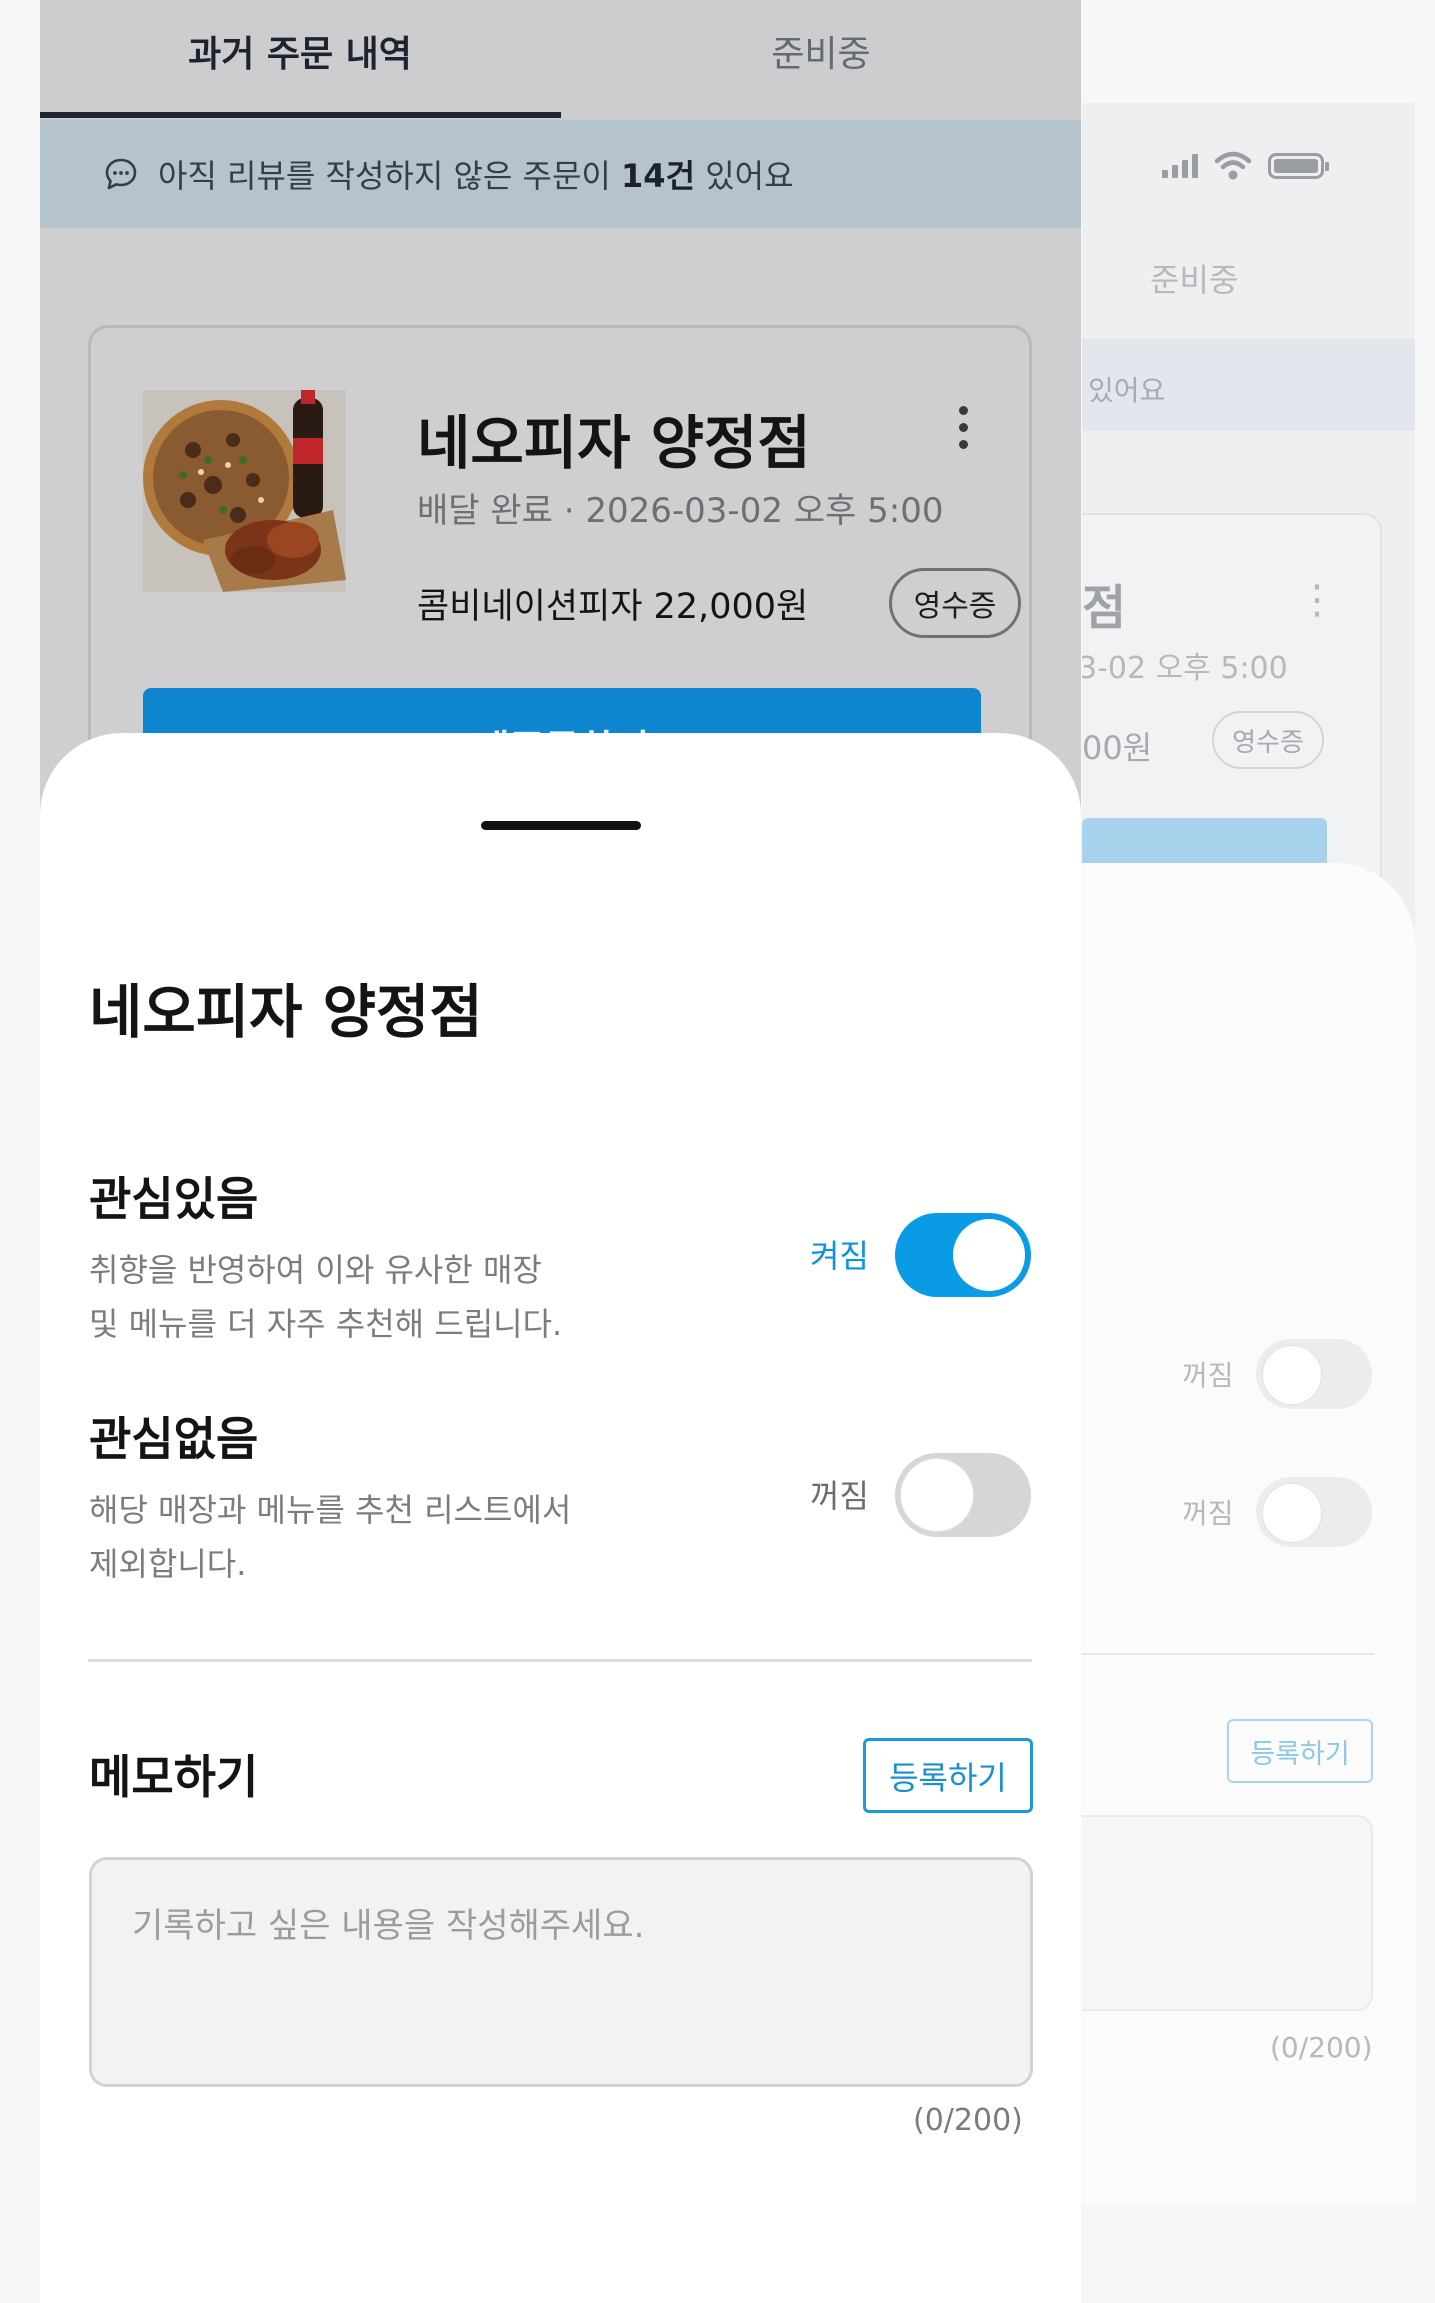 The image size is (1435, 2303). Describe the element at coordinates (1248, 385) in the screenshot. I see `bg-review-banner: 있어요` at that location.